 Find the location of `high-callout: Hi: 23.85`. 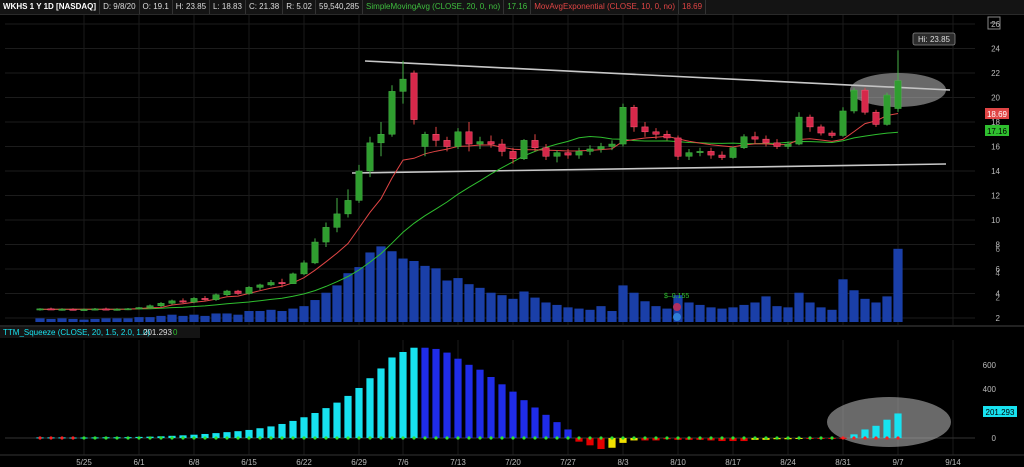

high-callout: Hi: 23.85 is located at coordinates (934, 39).